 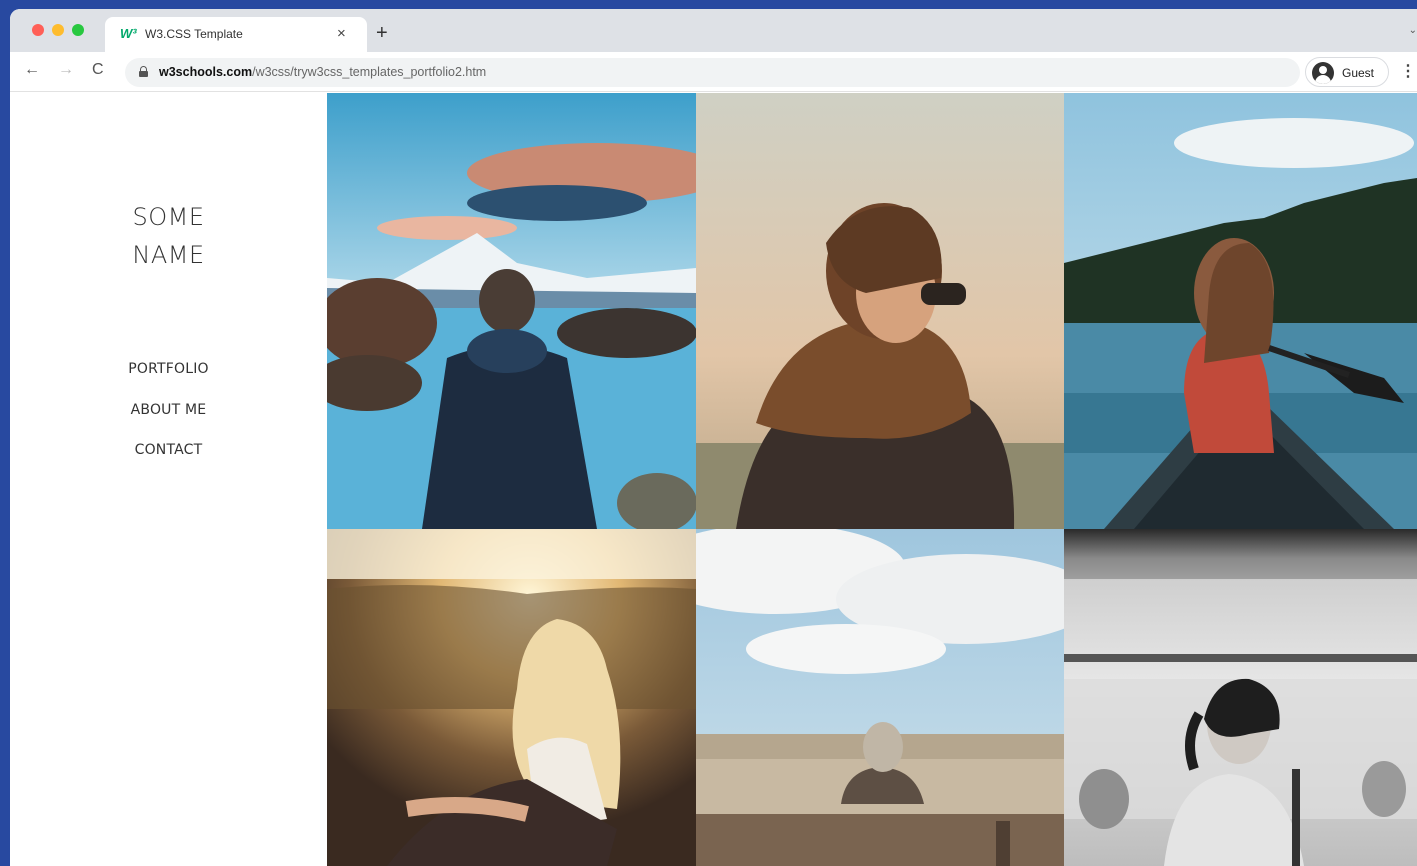 I want to click on close-window-button, so click(x=38, y=30).